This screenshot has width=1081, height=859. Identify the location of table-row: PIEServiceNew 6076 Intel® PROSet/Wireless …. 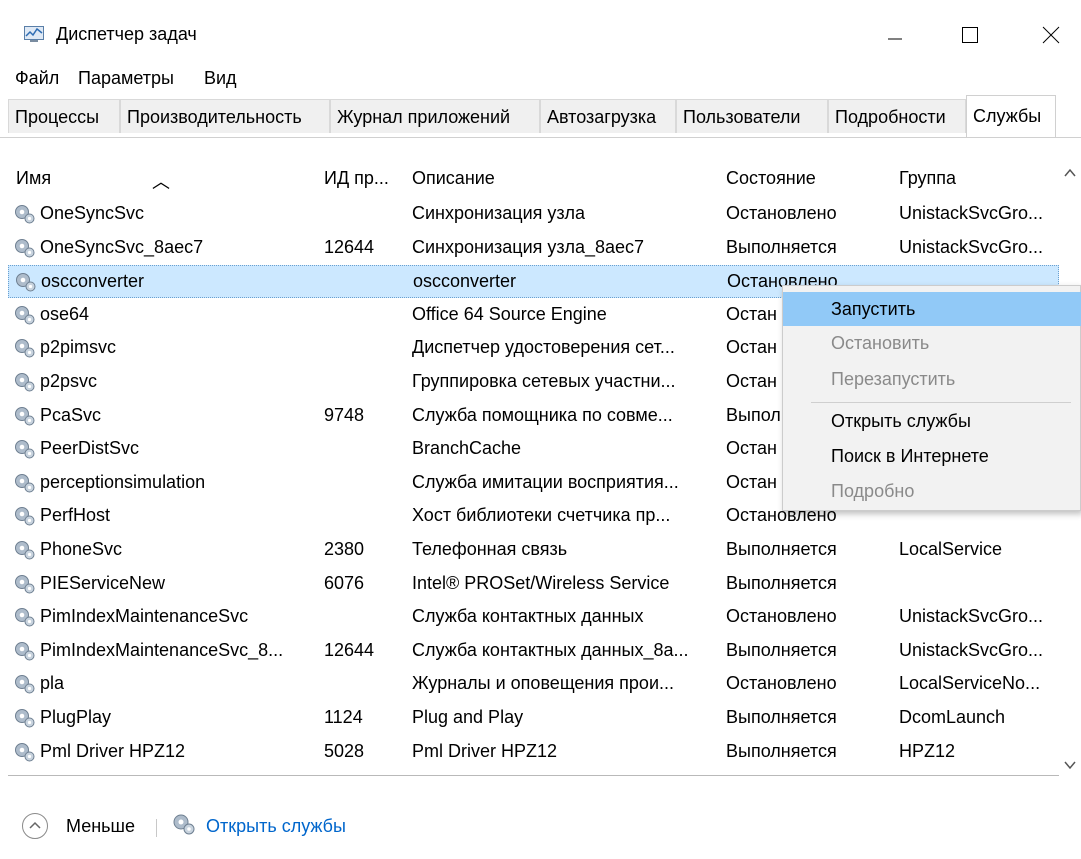
(533, 584).